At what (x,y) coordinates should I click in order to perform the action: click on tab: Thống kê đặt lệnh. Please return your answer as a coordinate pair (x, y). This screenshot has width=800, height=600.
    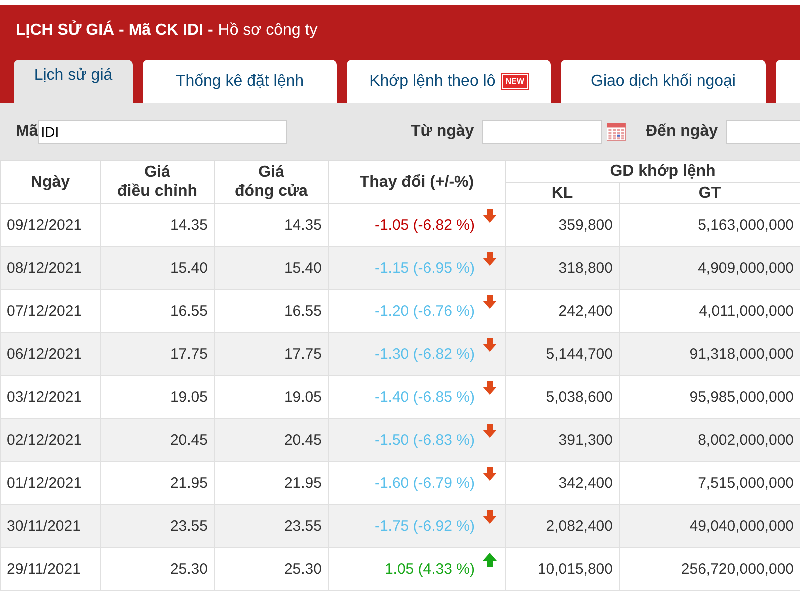
    Looking at the image, I should click on (240, 81).